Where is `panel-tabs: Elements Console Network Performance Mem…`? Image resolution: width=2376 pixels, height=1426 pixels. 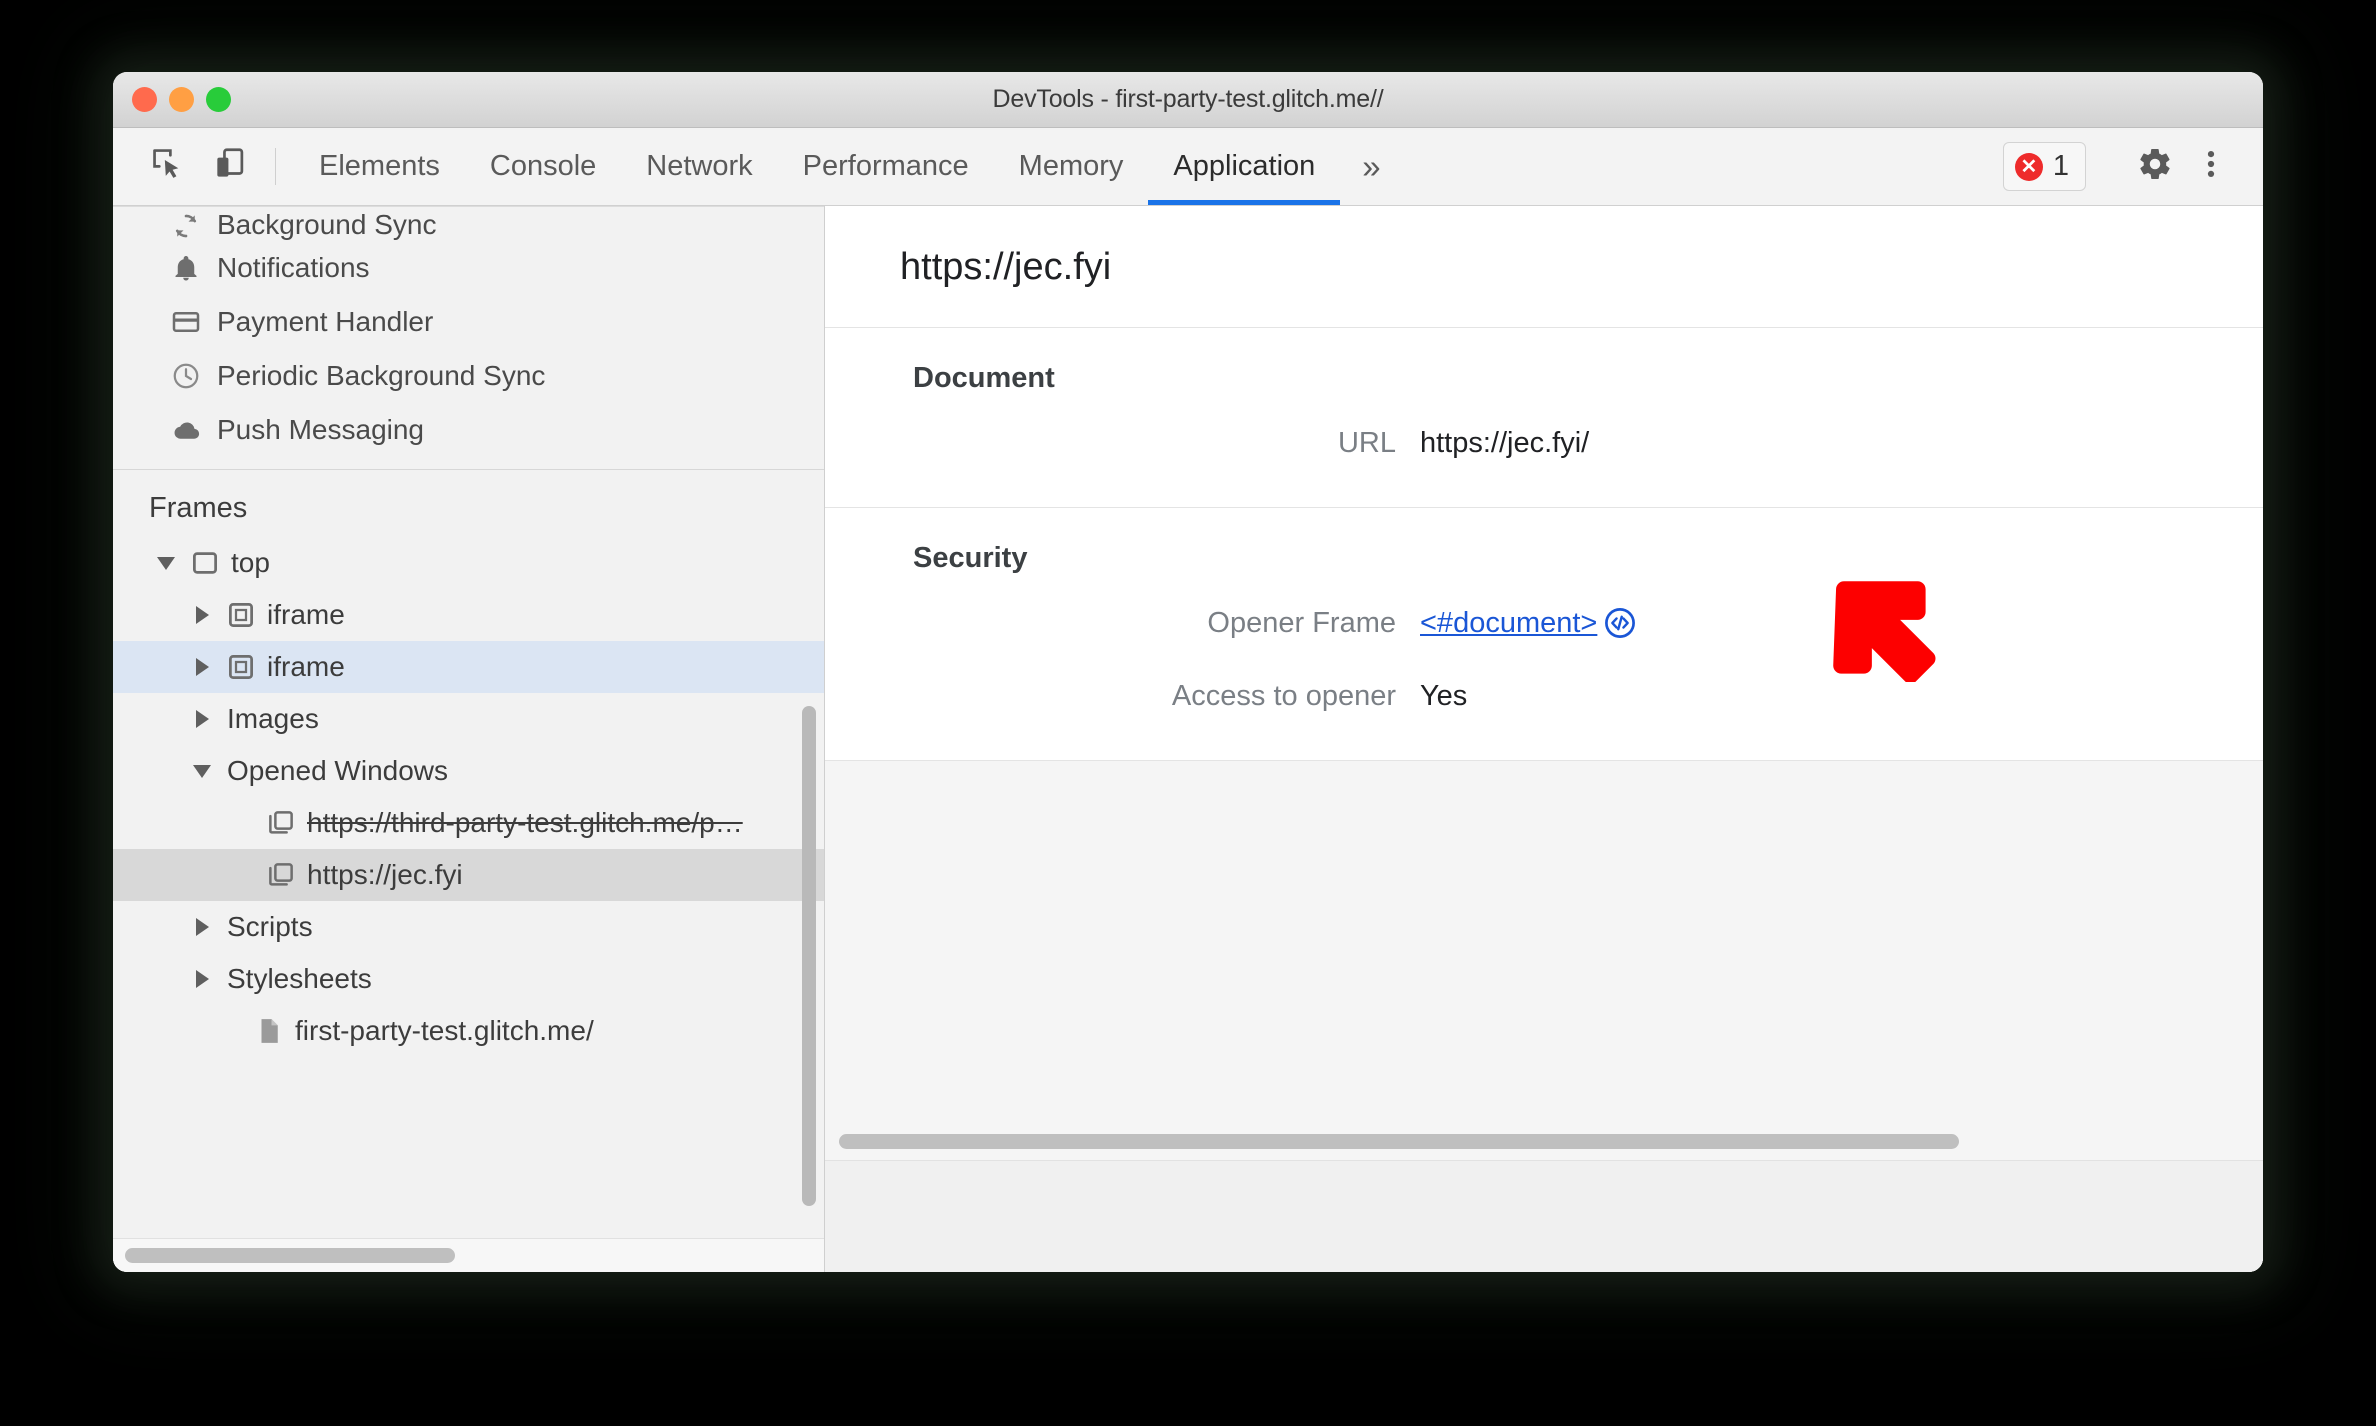
panel-tabs: Elements Console Network Performance Mem… is located at coordinates (848, 166).